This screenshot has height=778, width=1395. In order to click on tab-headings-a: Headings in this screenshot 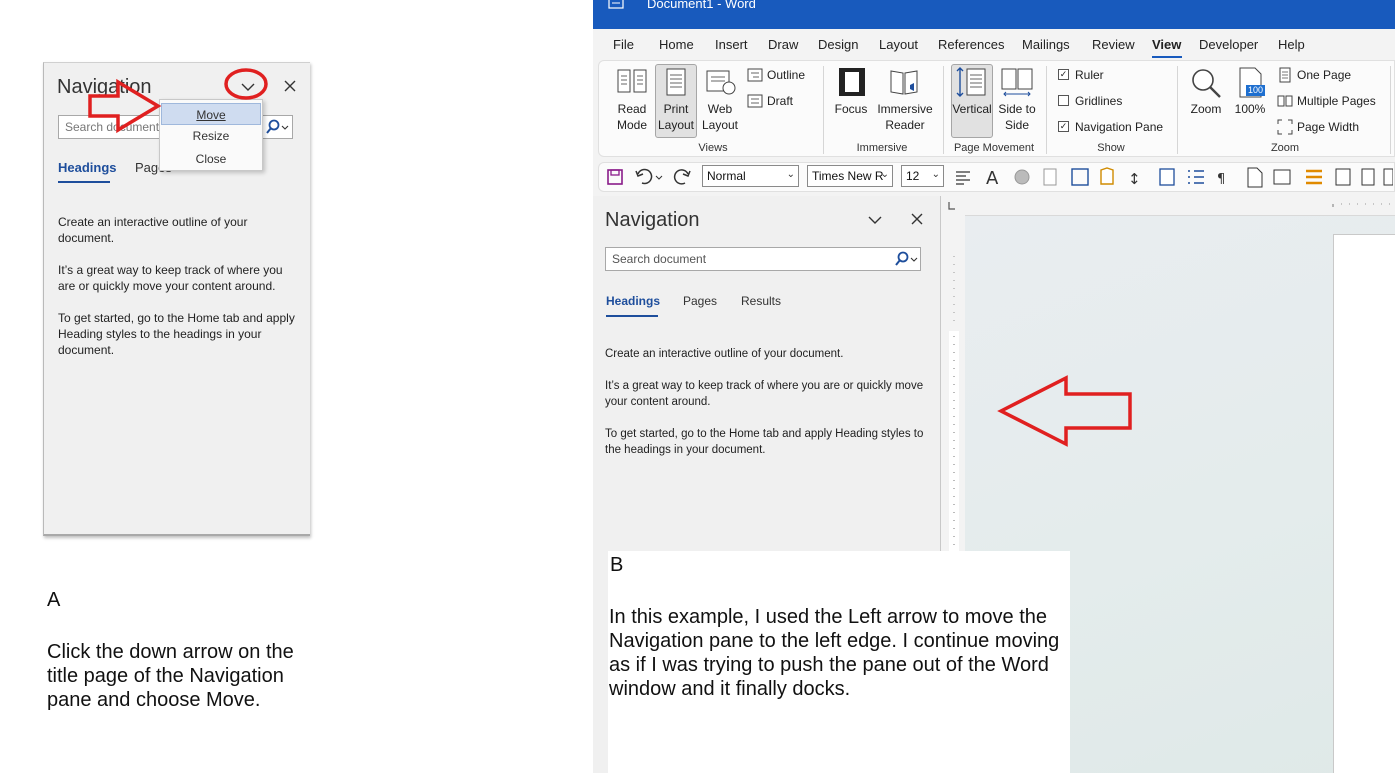, I will do `click(87, 167)`.